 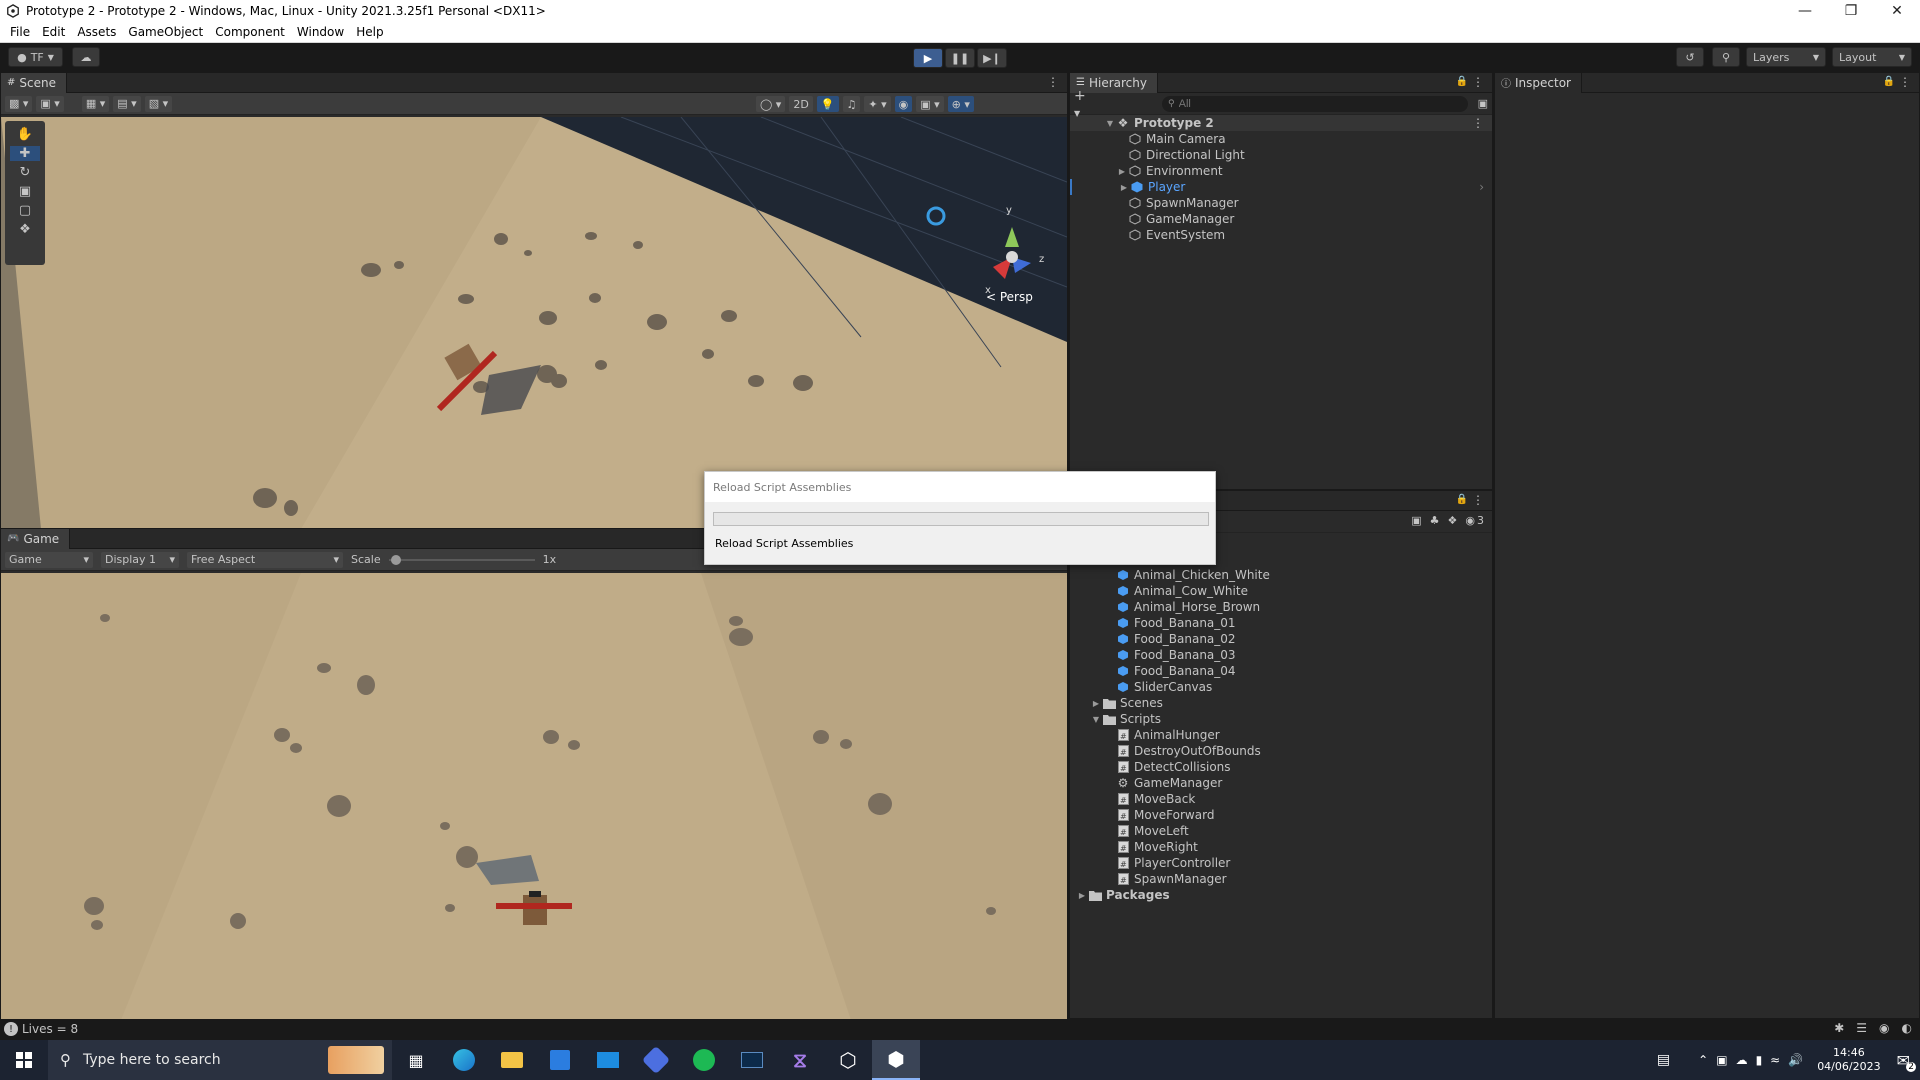 What do you see at coordinates (1281, 751) in the screenshot?
I see `project-asset-row: # DestroyOutOfBounds` at bounding box center [1281, 751].